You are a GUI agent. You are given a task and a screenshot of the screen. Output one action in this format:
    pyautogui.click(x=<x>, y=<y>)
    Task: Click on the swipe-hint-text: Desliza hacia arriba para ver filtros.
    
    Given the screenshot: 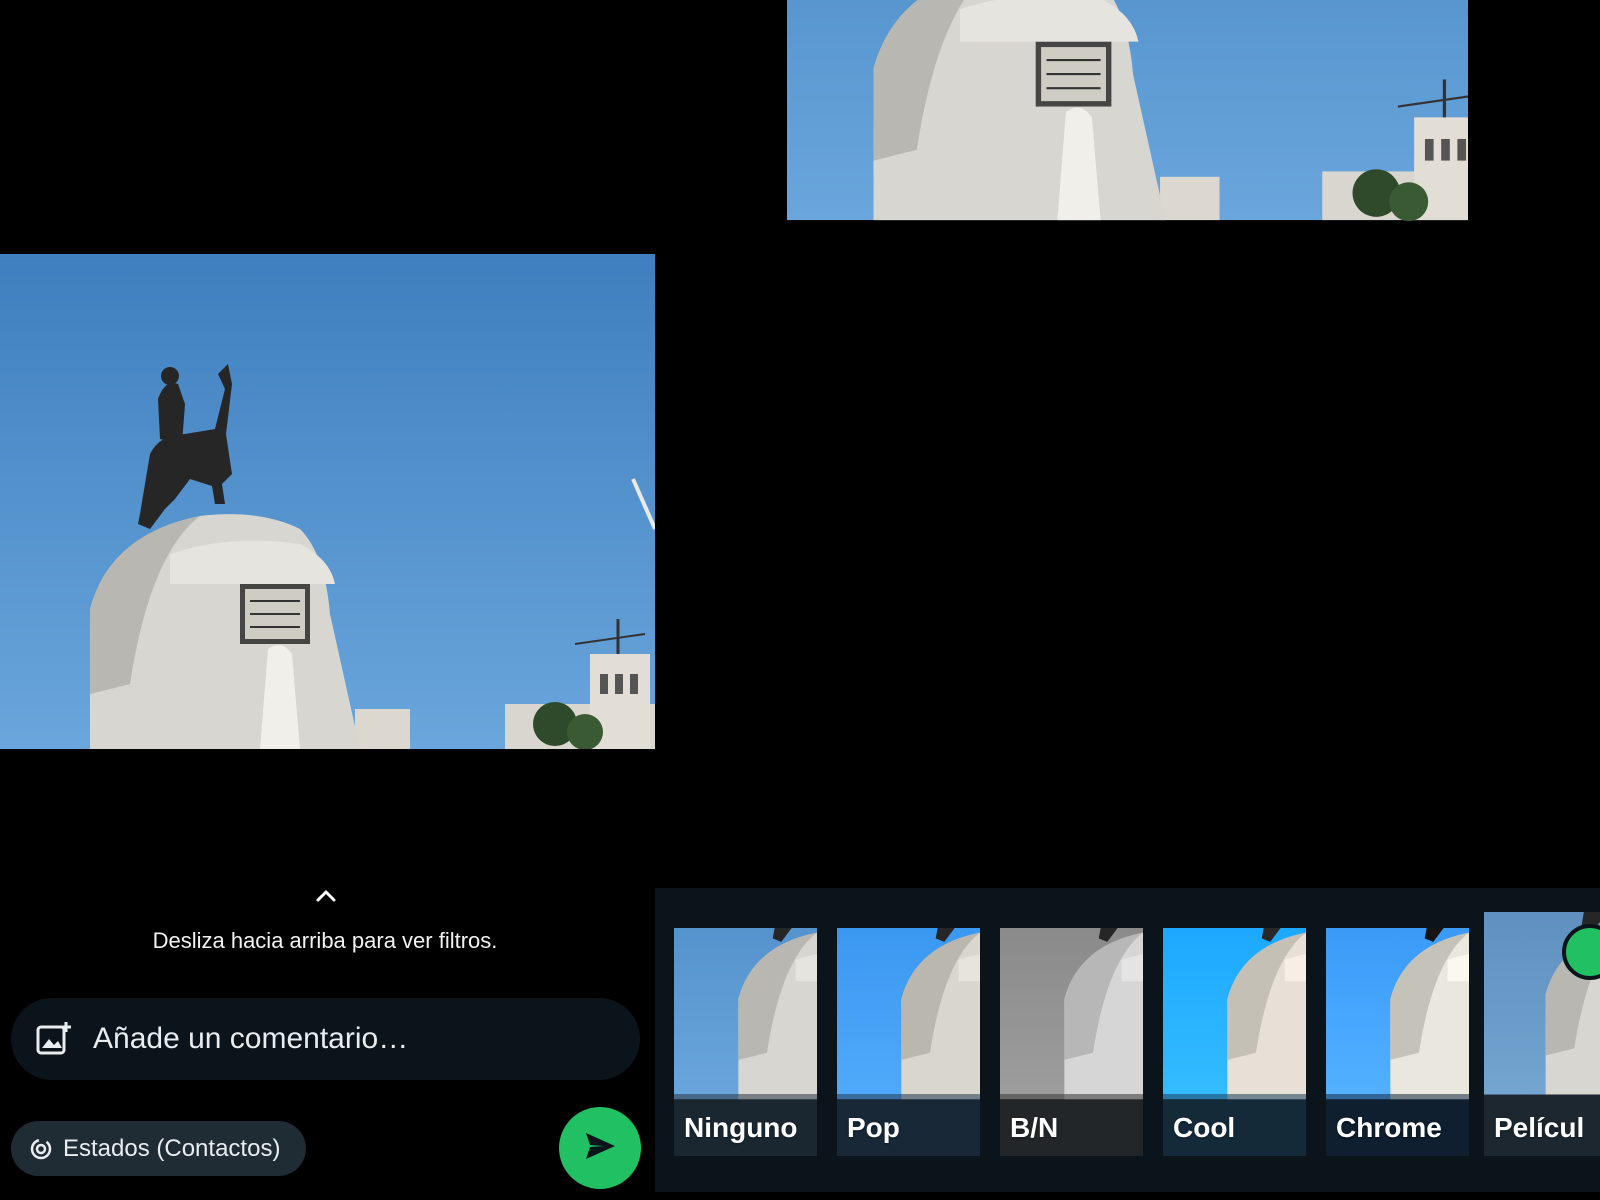 What is the action you would take?
    pyautogui.click(x=325, y=940)
    